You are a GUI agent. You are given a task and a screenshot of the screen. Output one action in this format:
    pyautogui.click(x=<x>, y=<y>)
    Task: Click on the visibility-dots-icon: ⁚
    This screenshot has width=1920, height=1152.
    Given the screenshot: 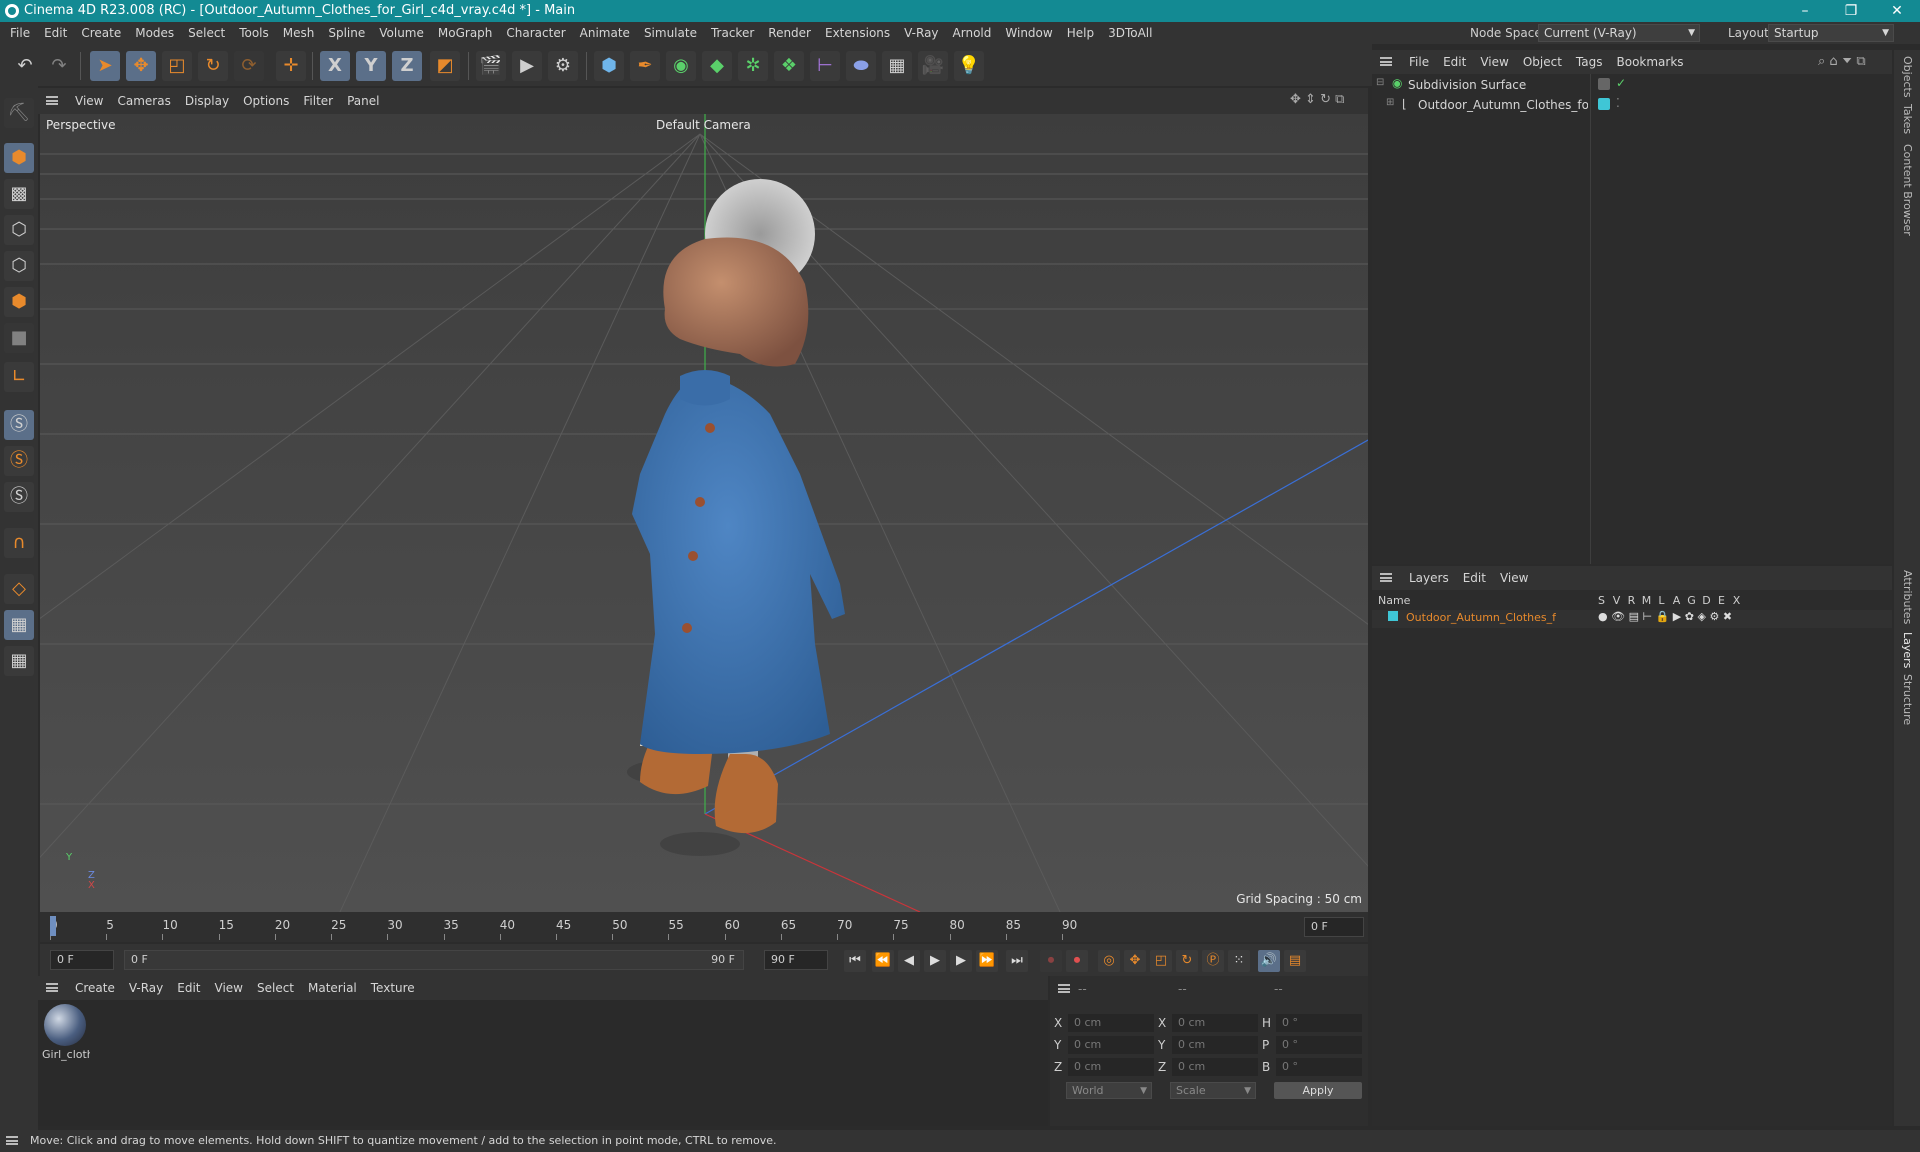 What is the action you would take?
    pyautogui.click(x=1618, y=103)
    